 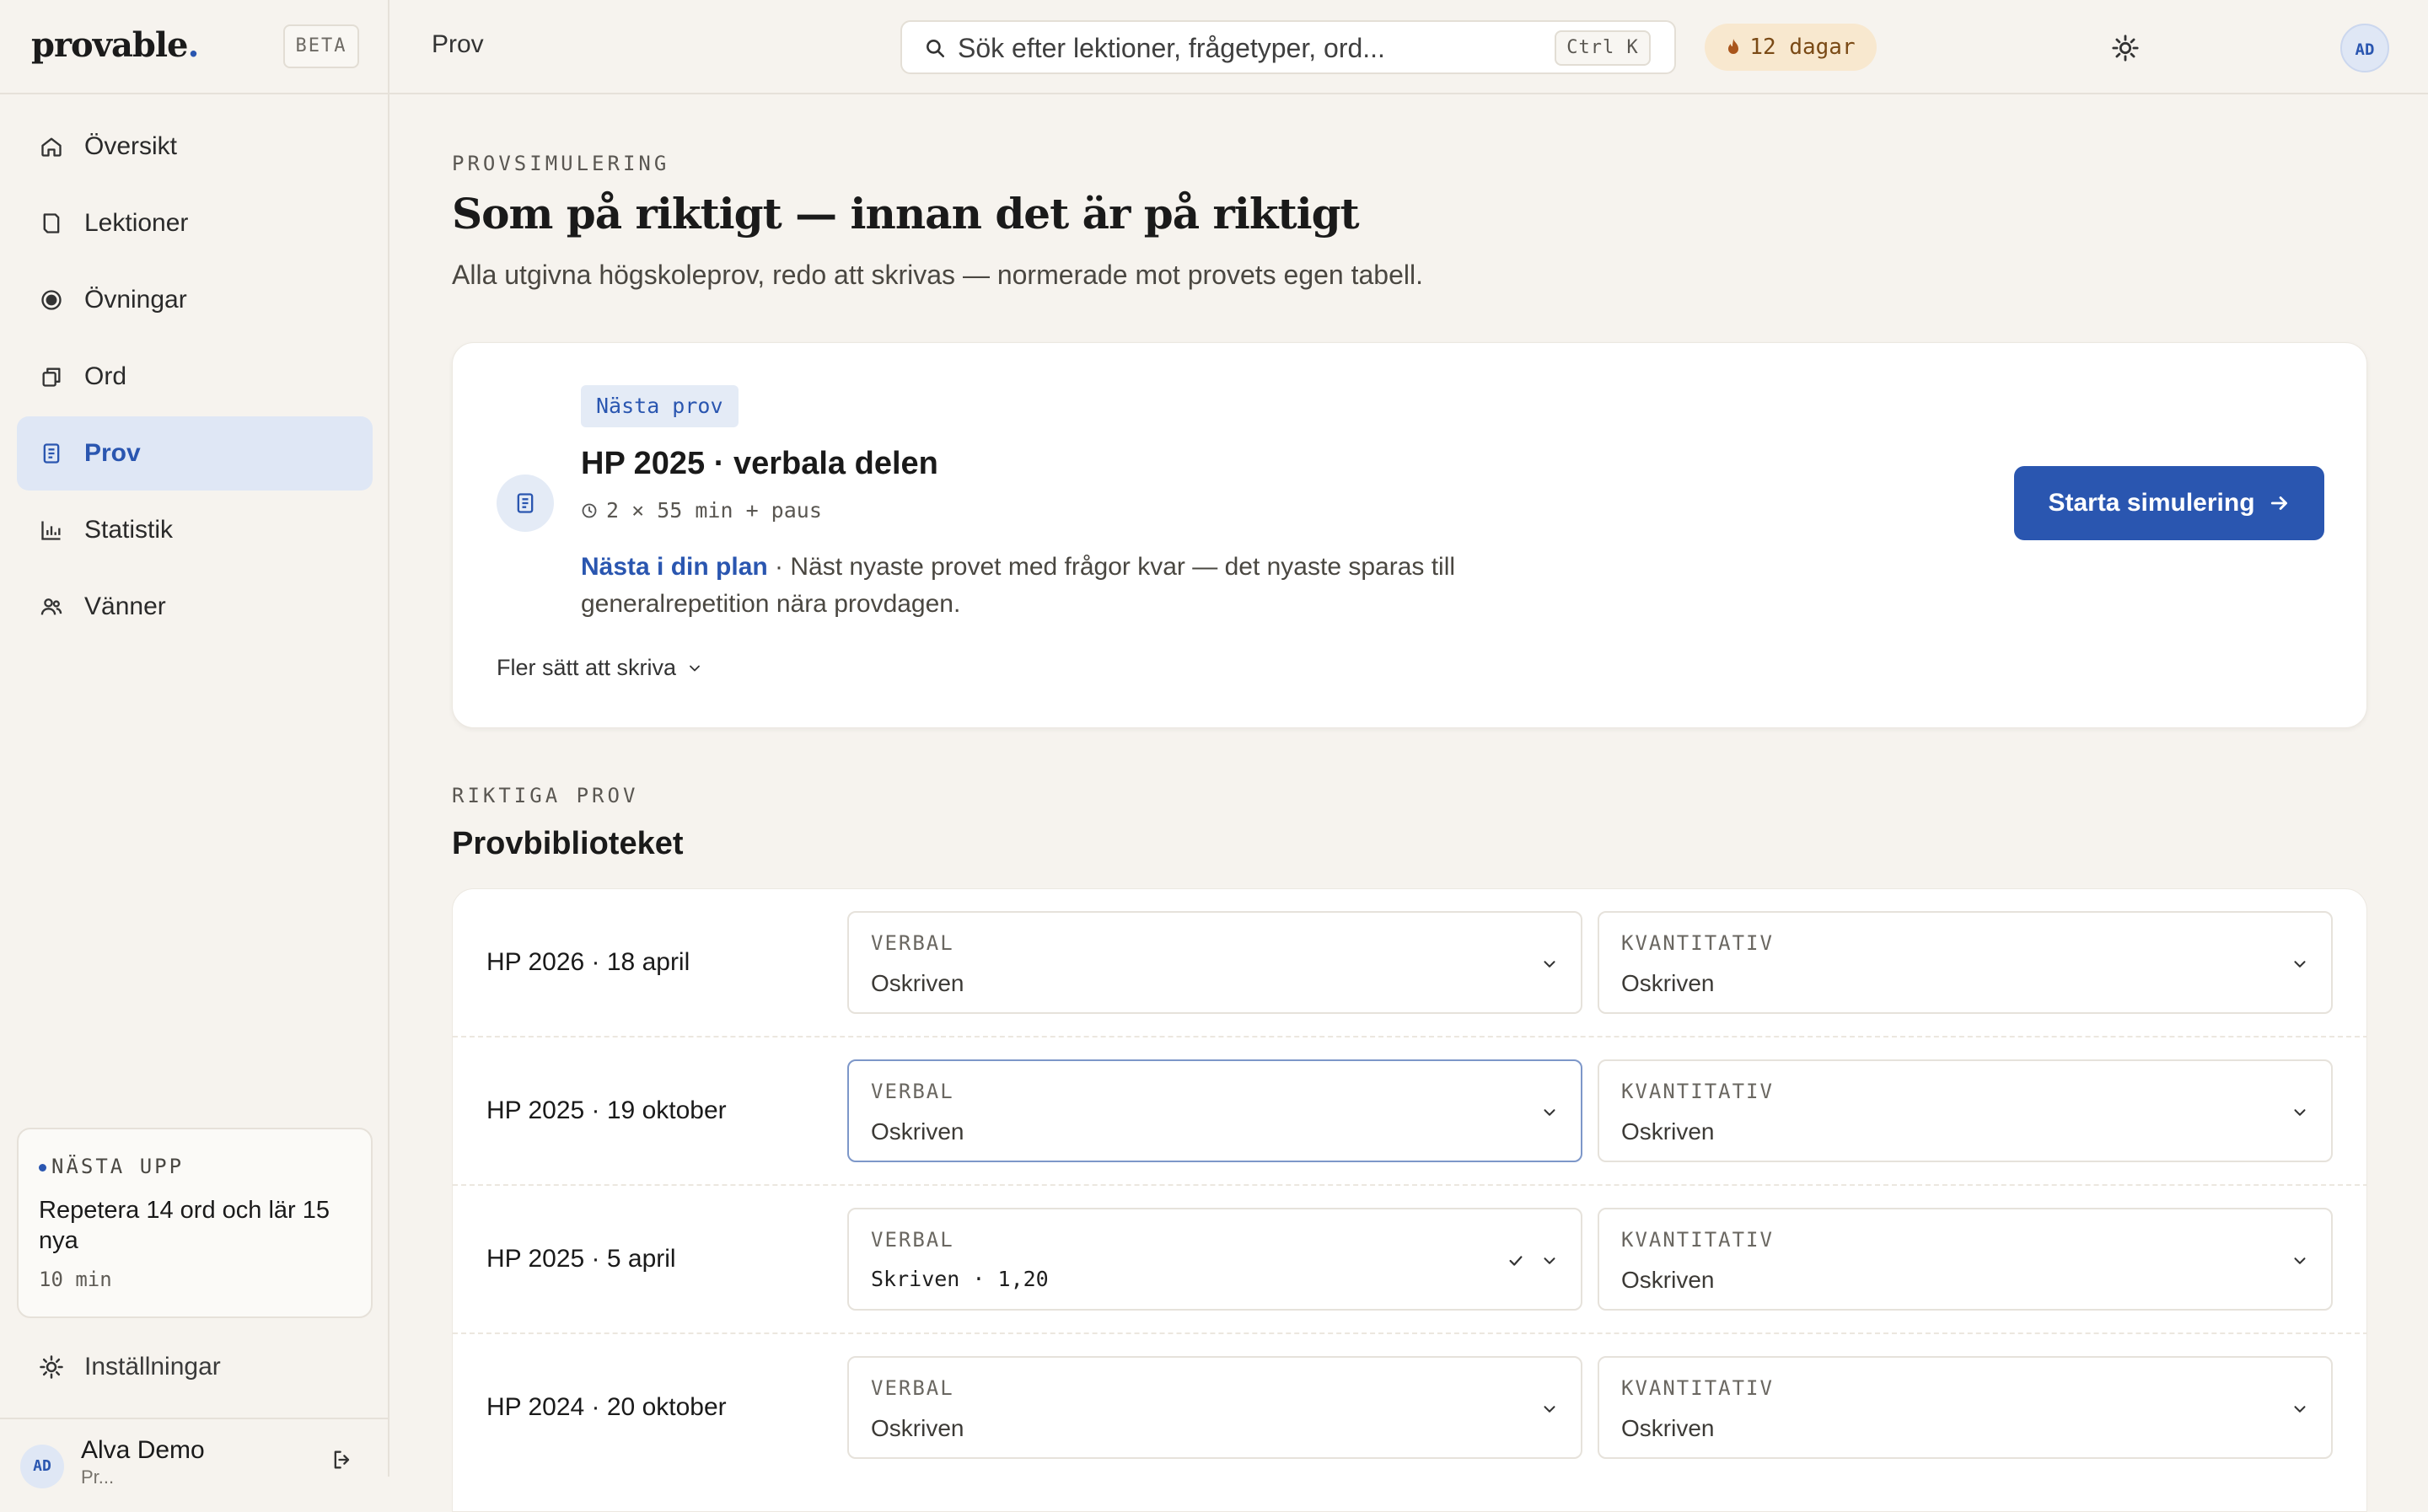 I want to click on arrow-right-icon, so click(x=2278, y=503).